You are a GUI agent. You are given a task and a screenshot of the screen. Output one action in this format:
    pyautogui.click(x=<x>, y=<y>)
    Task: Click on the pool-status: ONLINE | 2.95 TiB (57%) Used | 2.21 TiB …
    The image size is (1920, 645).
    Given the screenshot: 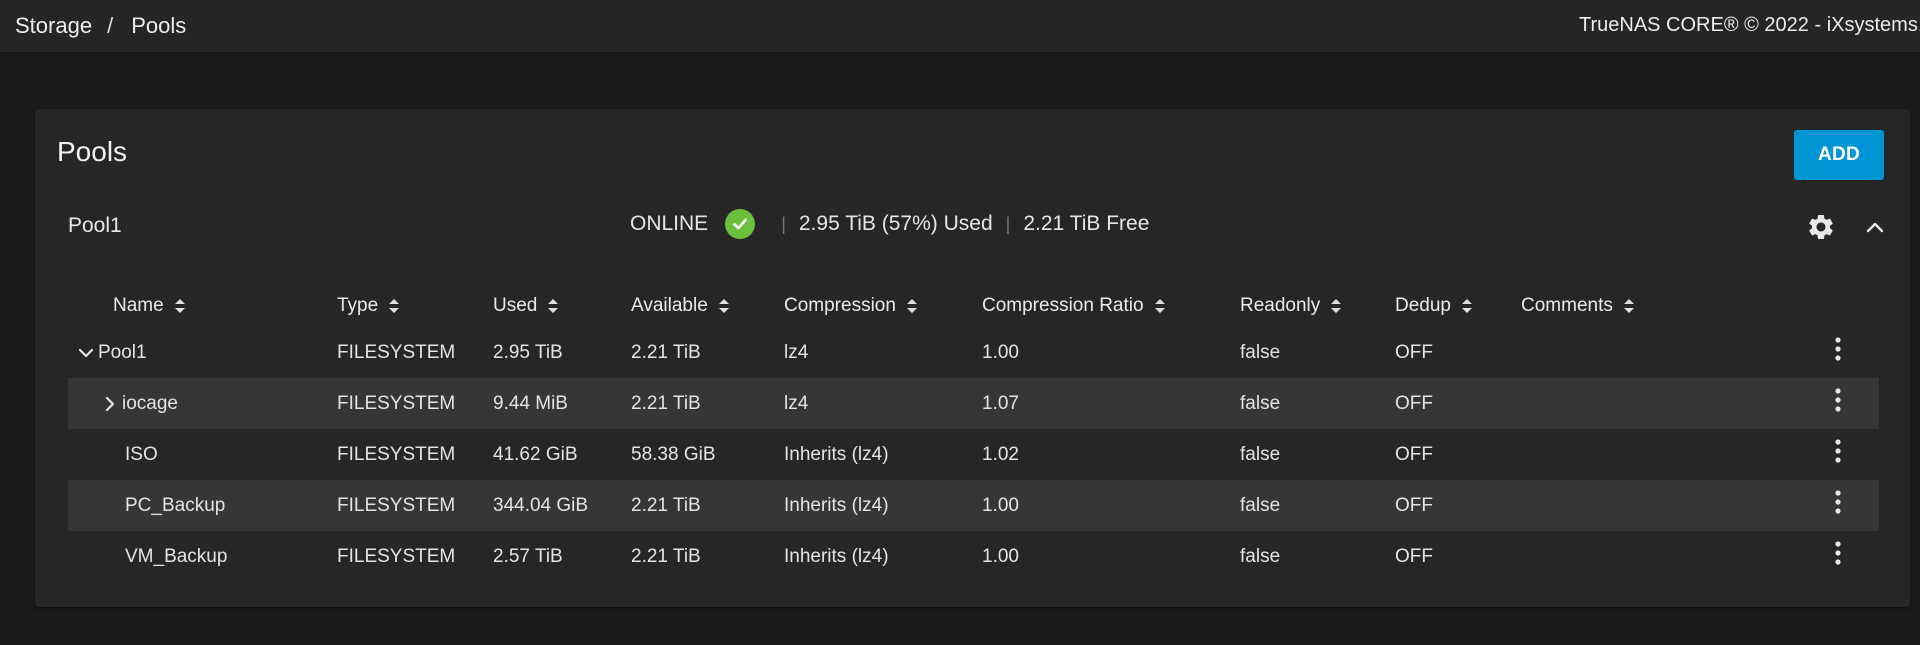 What is the action you would take?
    pyautogui.click(x=889, y=224)
    